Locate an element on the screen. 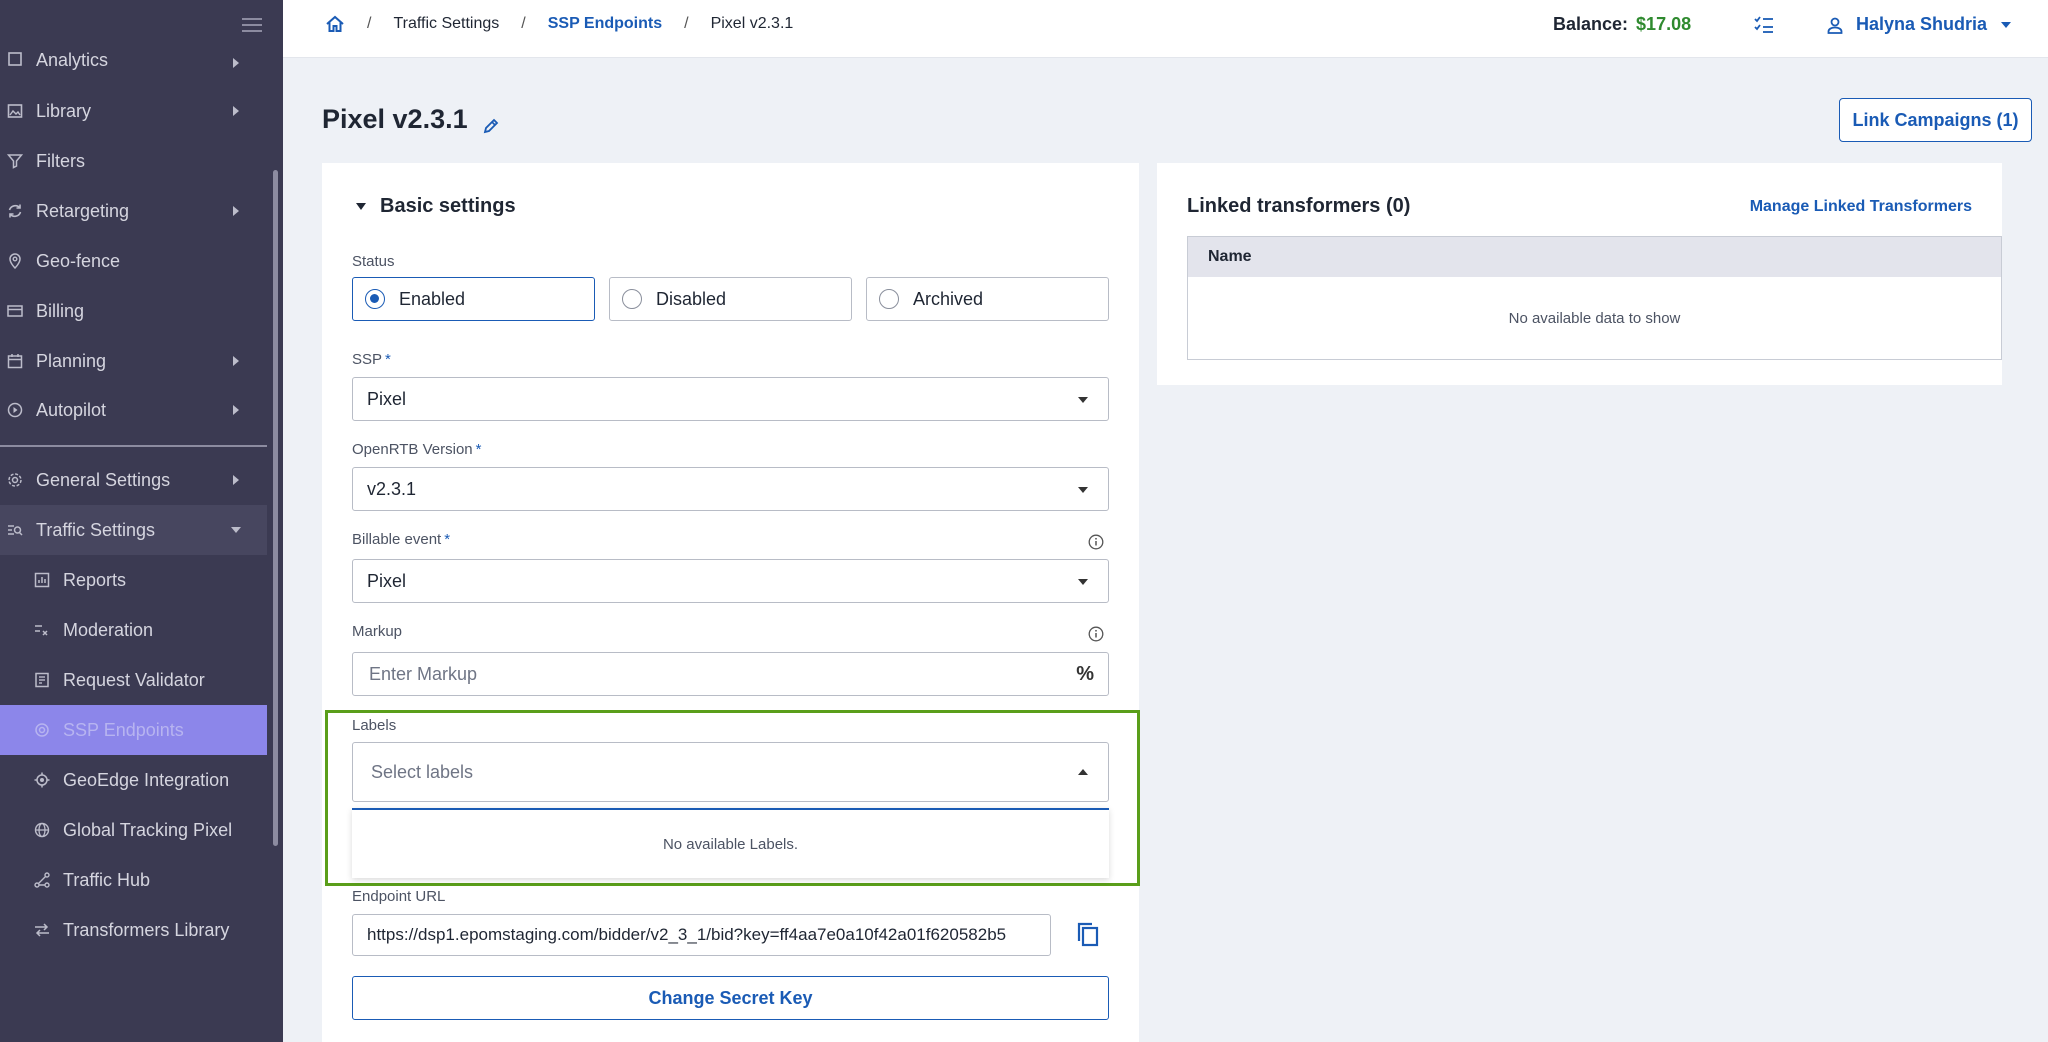 This screenshot has height=1042, width=2048. sidebar-item-autopilot: Autopilot is located at coordinates (133, 410).